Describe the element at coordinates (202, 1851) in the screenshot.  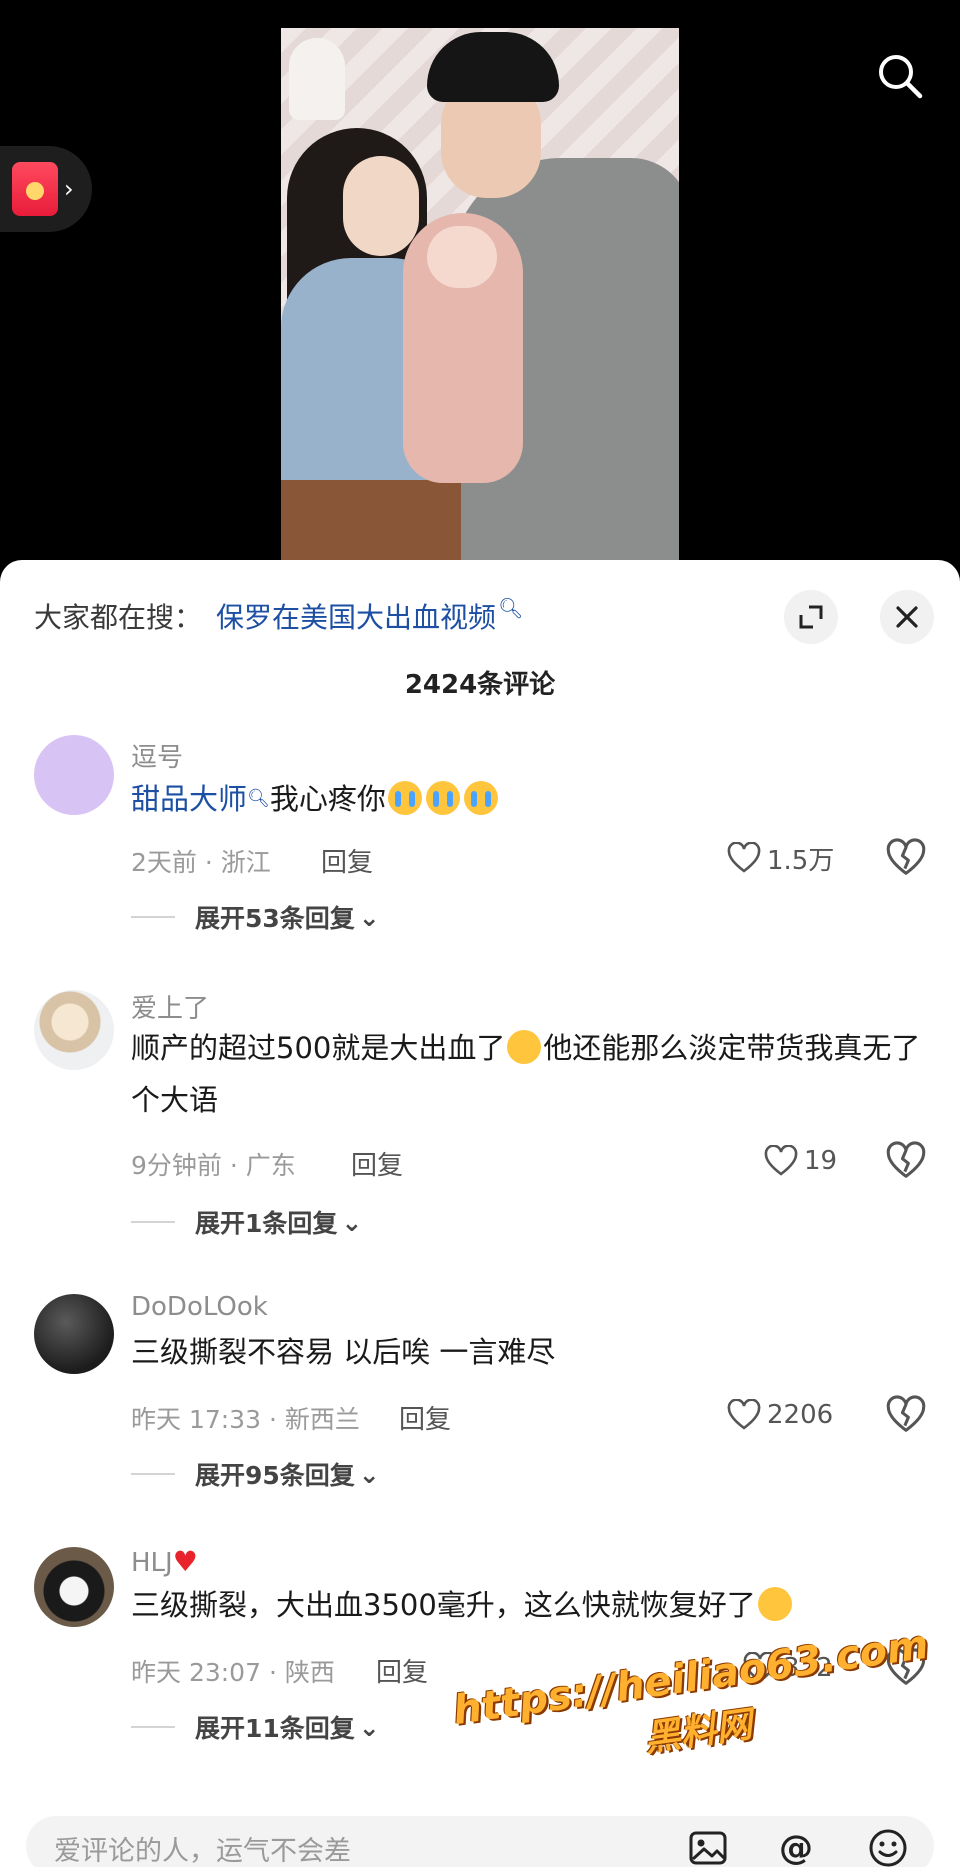
I see `comment-input-placeholder: 爱评论的人，运气不会差` at that location.